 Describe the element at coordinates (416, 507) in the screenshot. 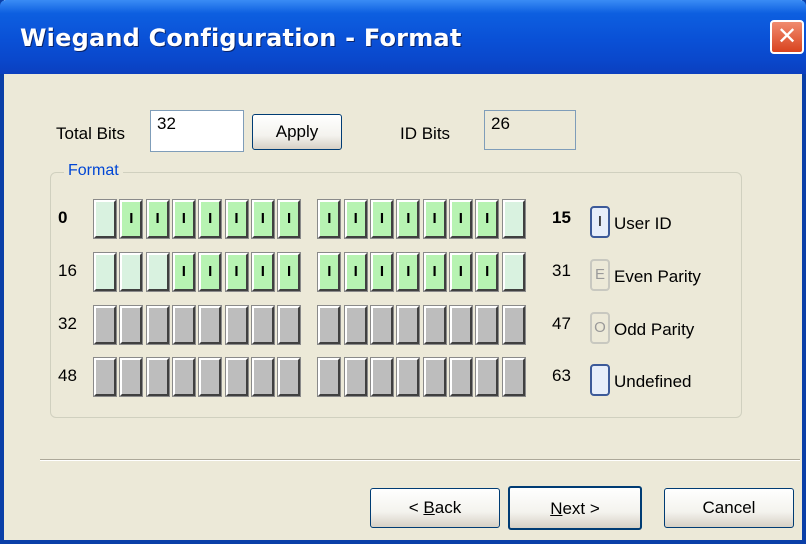

I see `back-prefix: <` at that location.